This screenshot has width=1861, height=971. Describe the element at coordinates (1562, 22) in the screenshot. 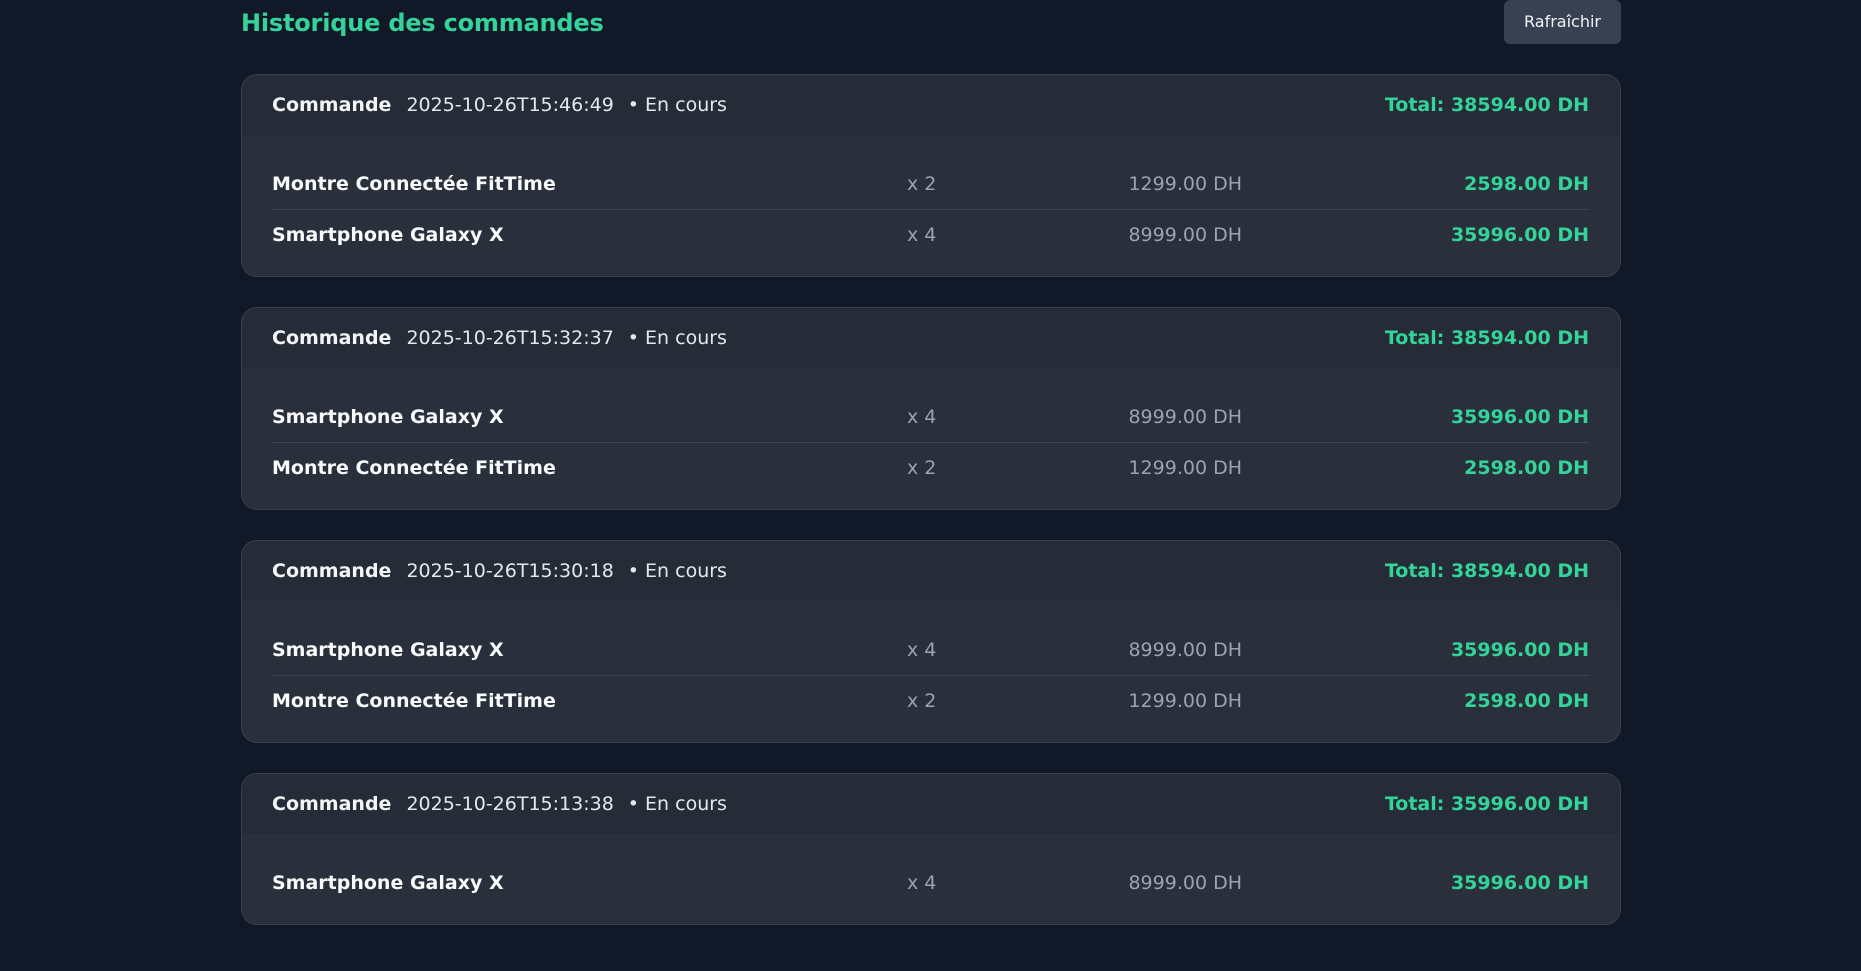

I see `refresh-button: Rafraîchir` at that location.